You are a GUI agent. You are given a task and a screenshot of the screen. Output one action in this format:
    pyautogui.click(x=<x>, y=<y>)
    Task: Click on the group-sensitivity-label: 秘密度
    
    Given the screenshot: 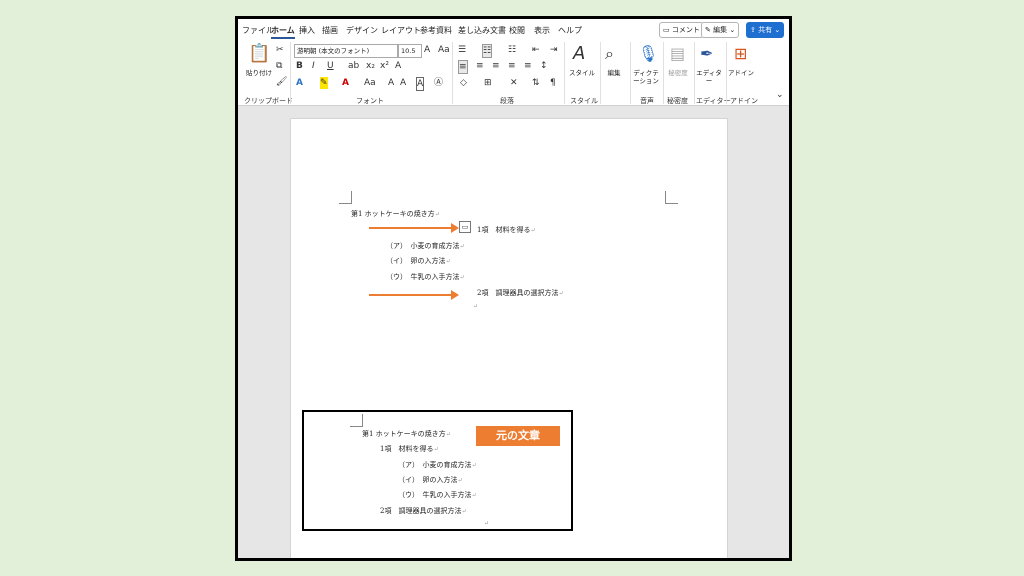 What is the action you would take?
    pyautogui.click(x=677, y=101)
    